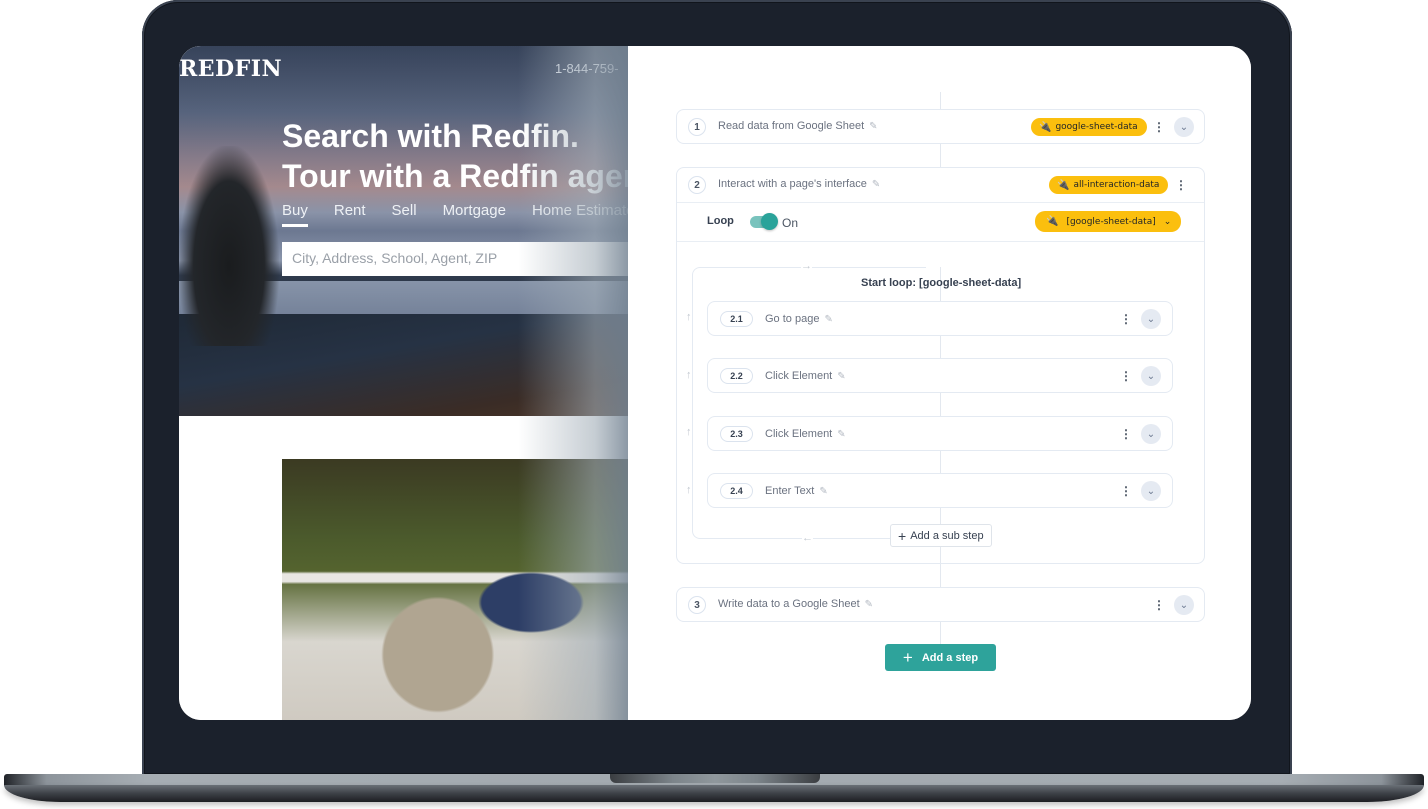 This screenshot has width=1428, height=809. Describe the element at coordinates (295, 214) in the screenshot. I see `tab-buy: Buy` at that location.